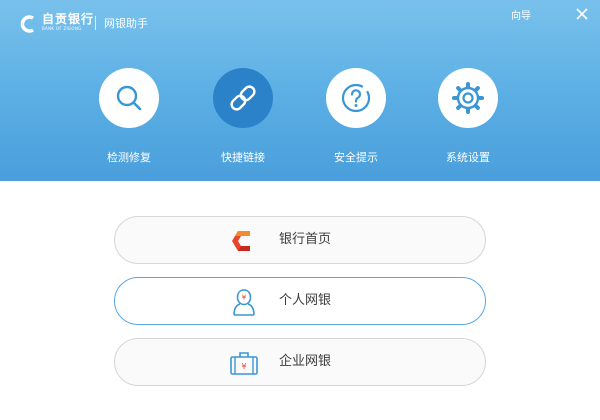  I want to click on entry-label: 银行首页, so click(305, 239).